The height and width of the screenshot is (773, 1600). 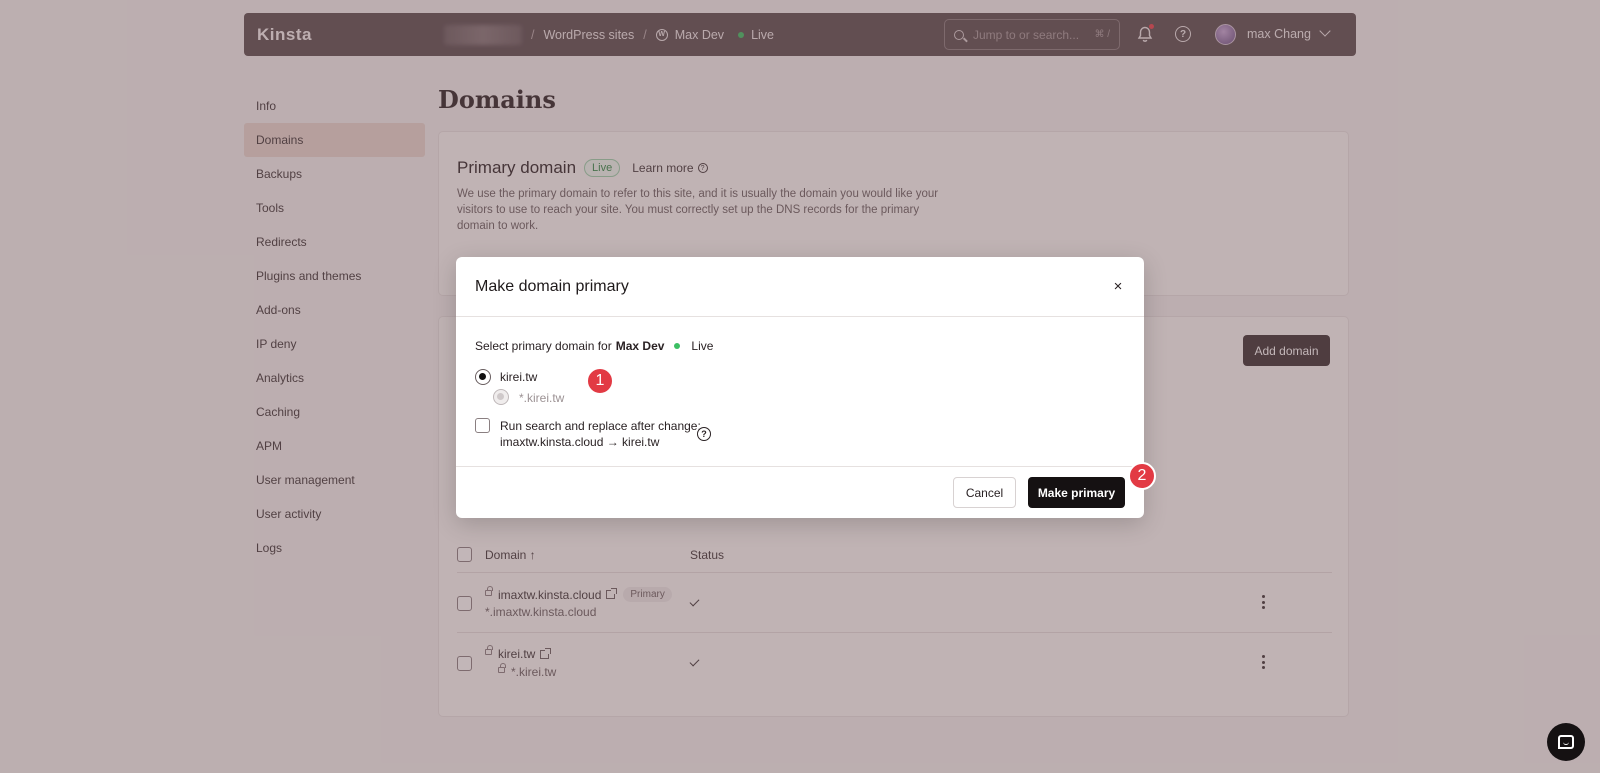 What do you see at coordinates (482, 425) in the screenshot?
I see `search-replace-checkbox` at bounding box center [482, 425].